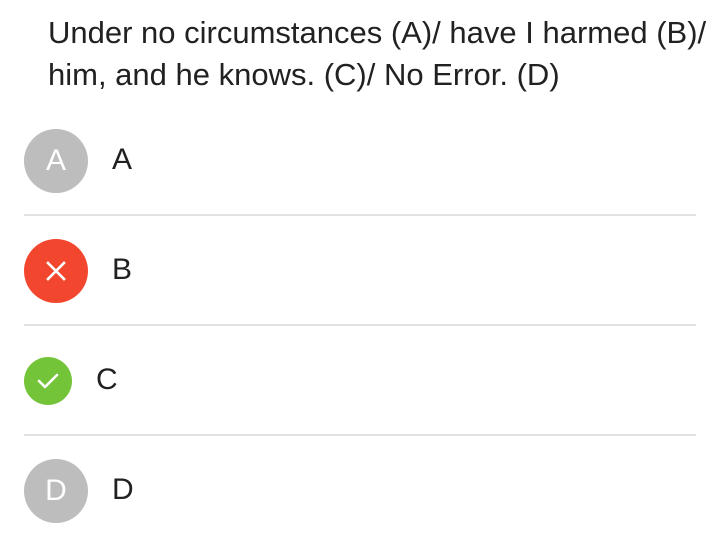 The image size is (720, 546). What do you see at coordinates (56, 161) in the screenshot?
I see `option-a-badge: A` at bounding box center [56, 161].